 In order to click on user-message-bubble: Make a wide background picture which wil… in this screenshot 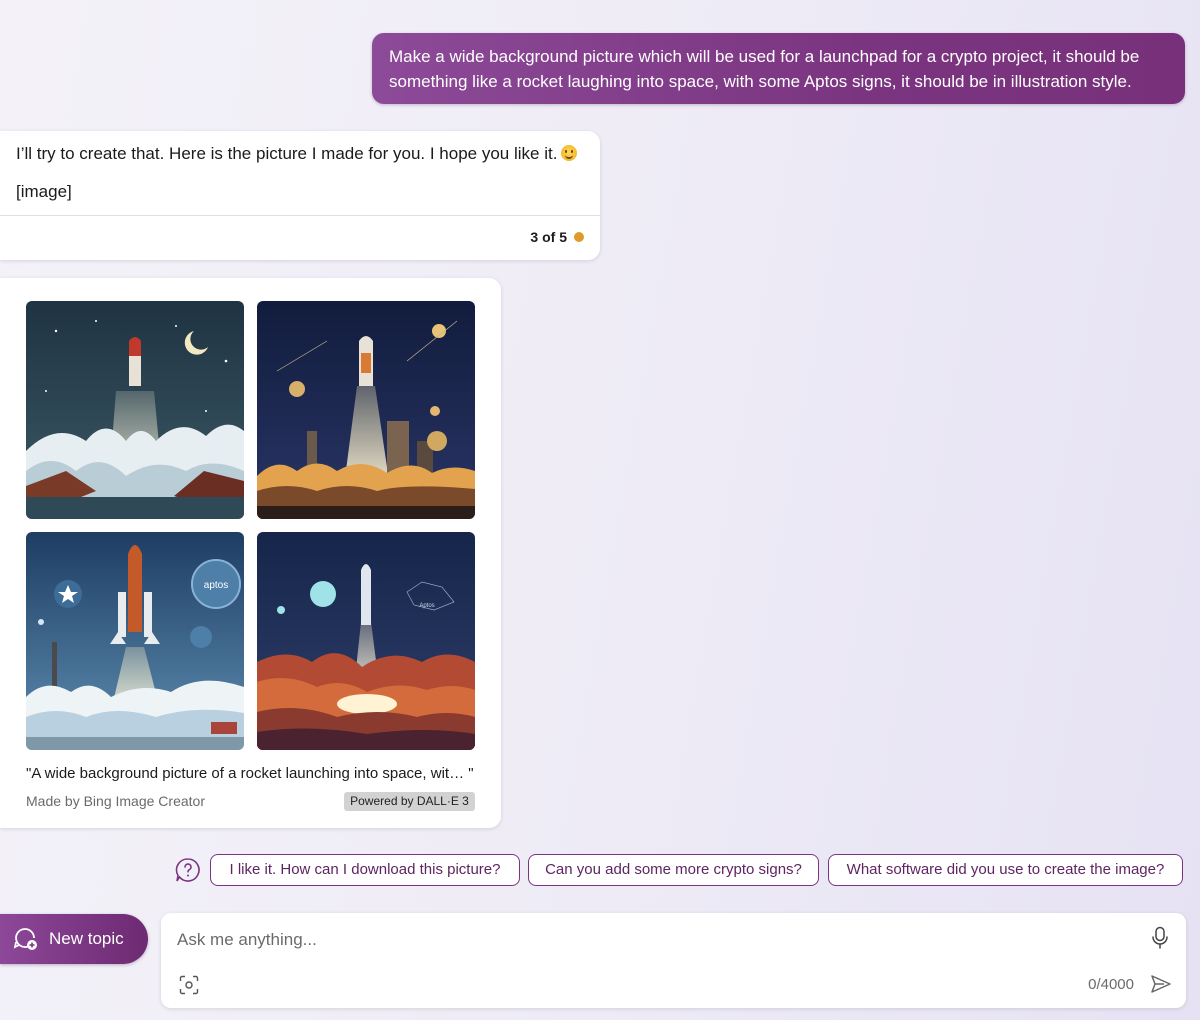, I will do `click(778, 68)`.